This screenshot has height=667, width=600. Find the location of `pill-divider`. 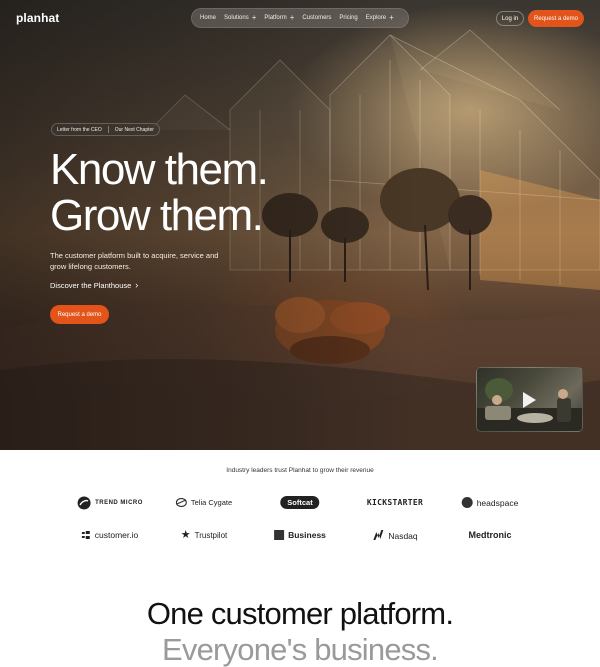

pill-divider is located at coordinates (108, 129).